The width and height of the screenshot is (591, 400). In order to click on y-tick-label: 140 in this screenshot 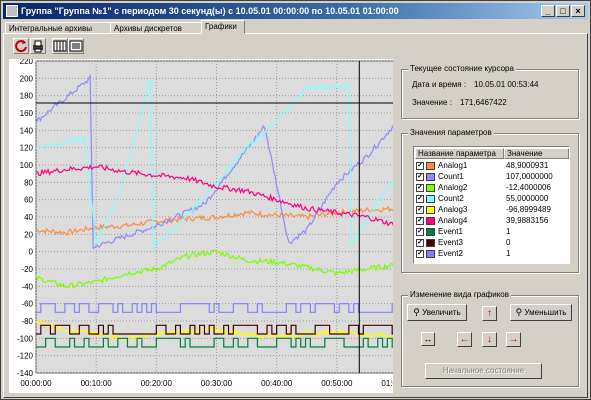, I will do `click(27, 130)`.